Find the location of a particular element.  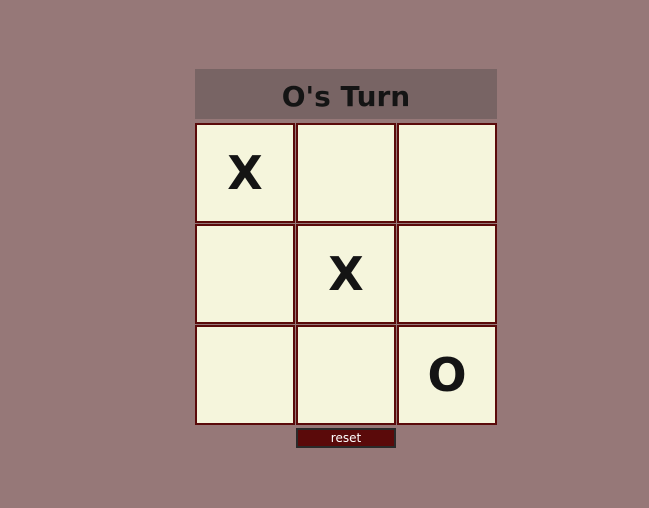

board-cell-1: X is located at coordinates (245, 173).